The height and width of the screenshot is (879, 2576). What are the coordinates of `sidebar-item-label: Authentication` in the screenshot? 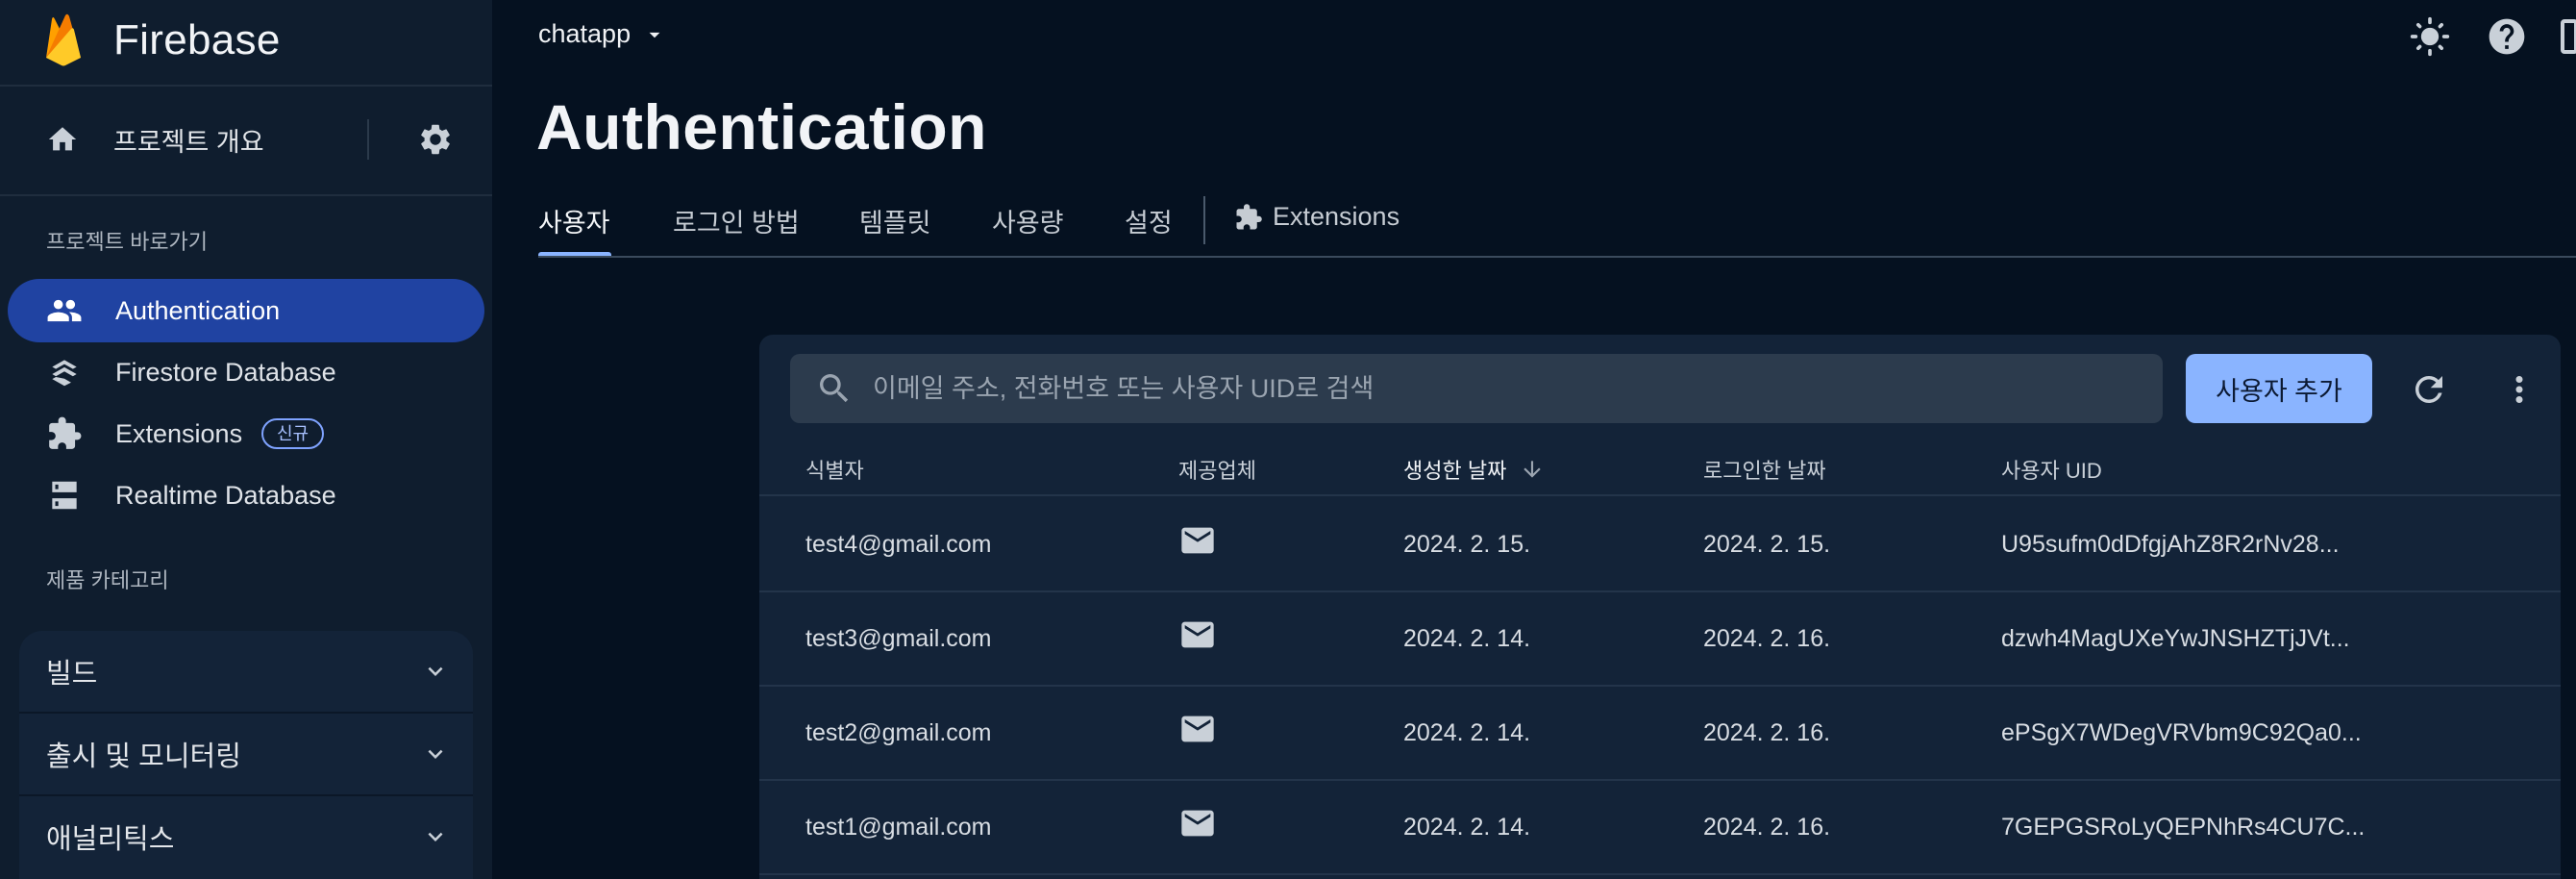 It's located at (198, 310).